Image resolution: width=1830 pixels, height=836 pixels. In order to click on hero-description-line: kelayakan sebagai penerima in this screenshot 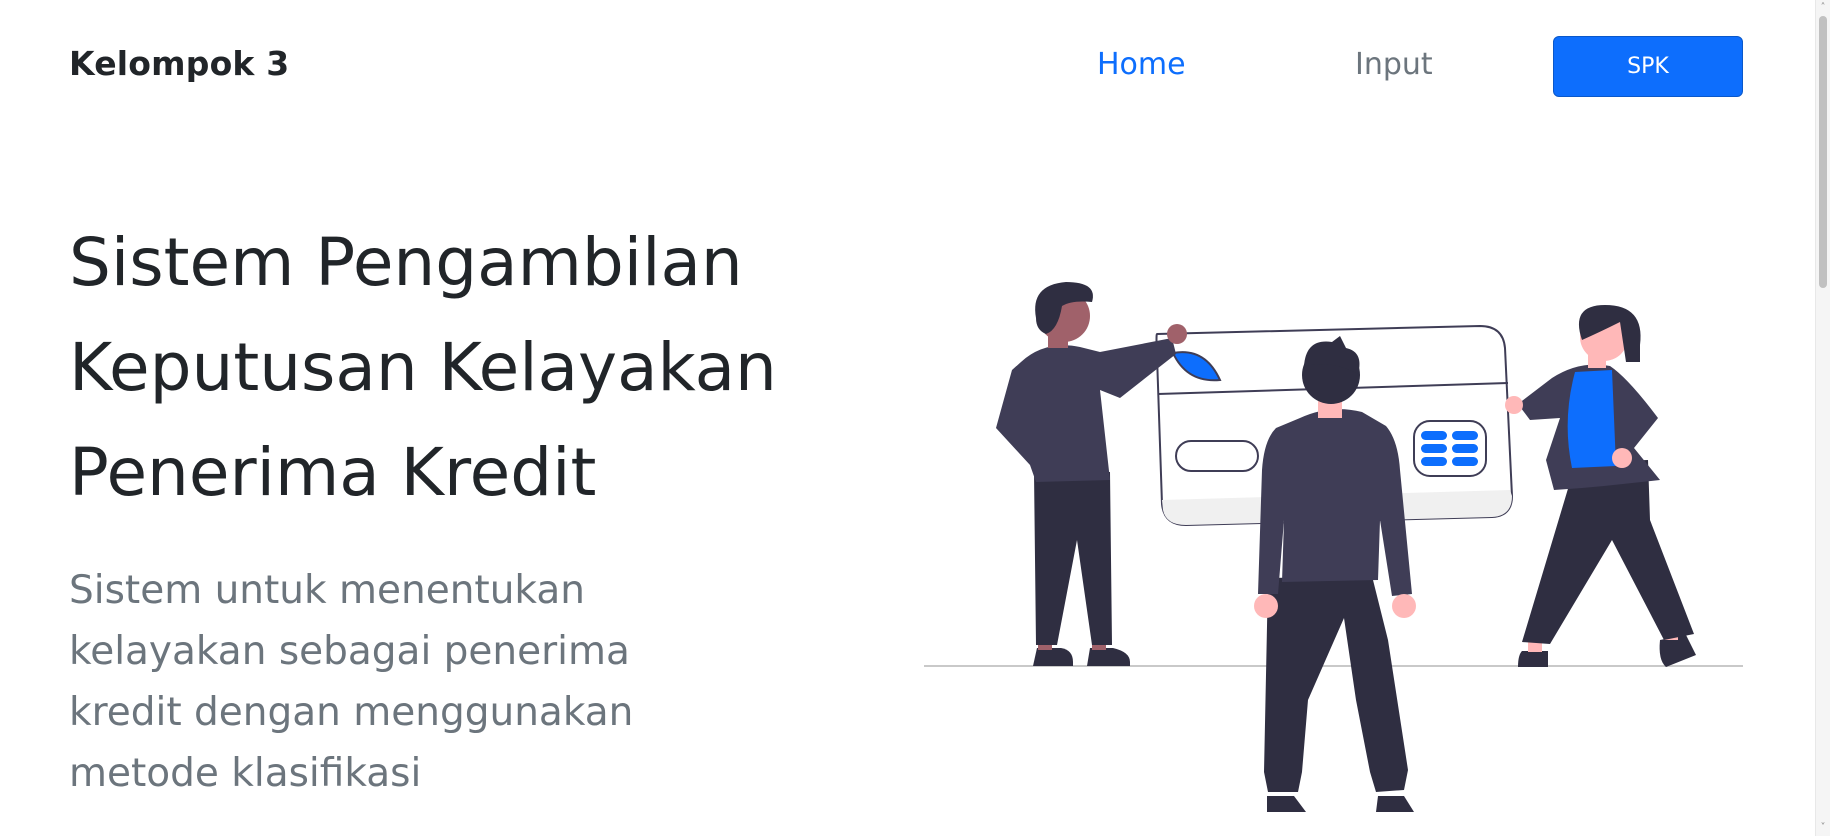, I will do `click(349, 651)`.